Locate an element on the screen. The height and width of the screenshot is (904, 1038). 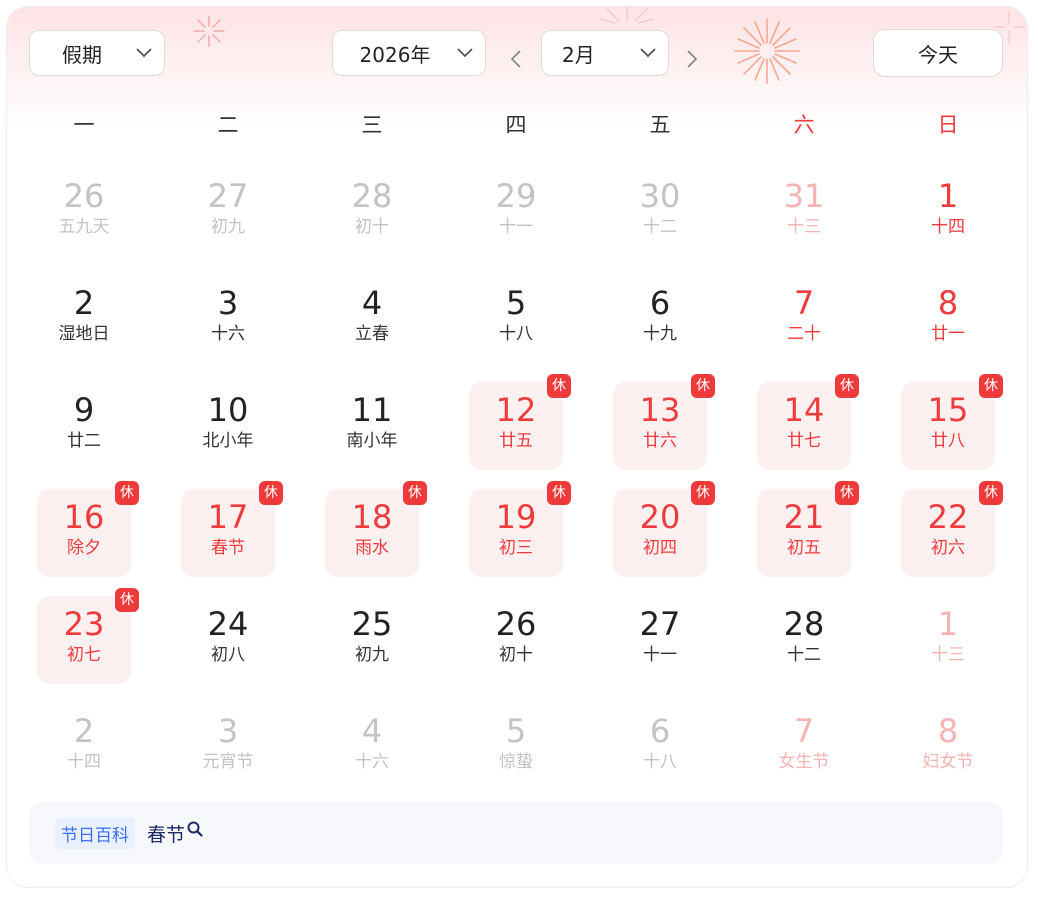
day-cell: 15 廿八休 is located at coordinates (952, 422).